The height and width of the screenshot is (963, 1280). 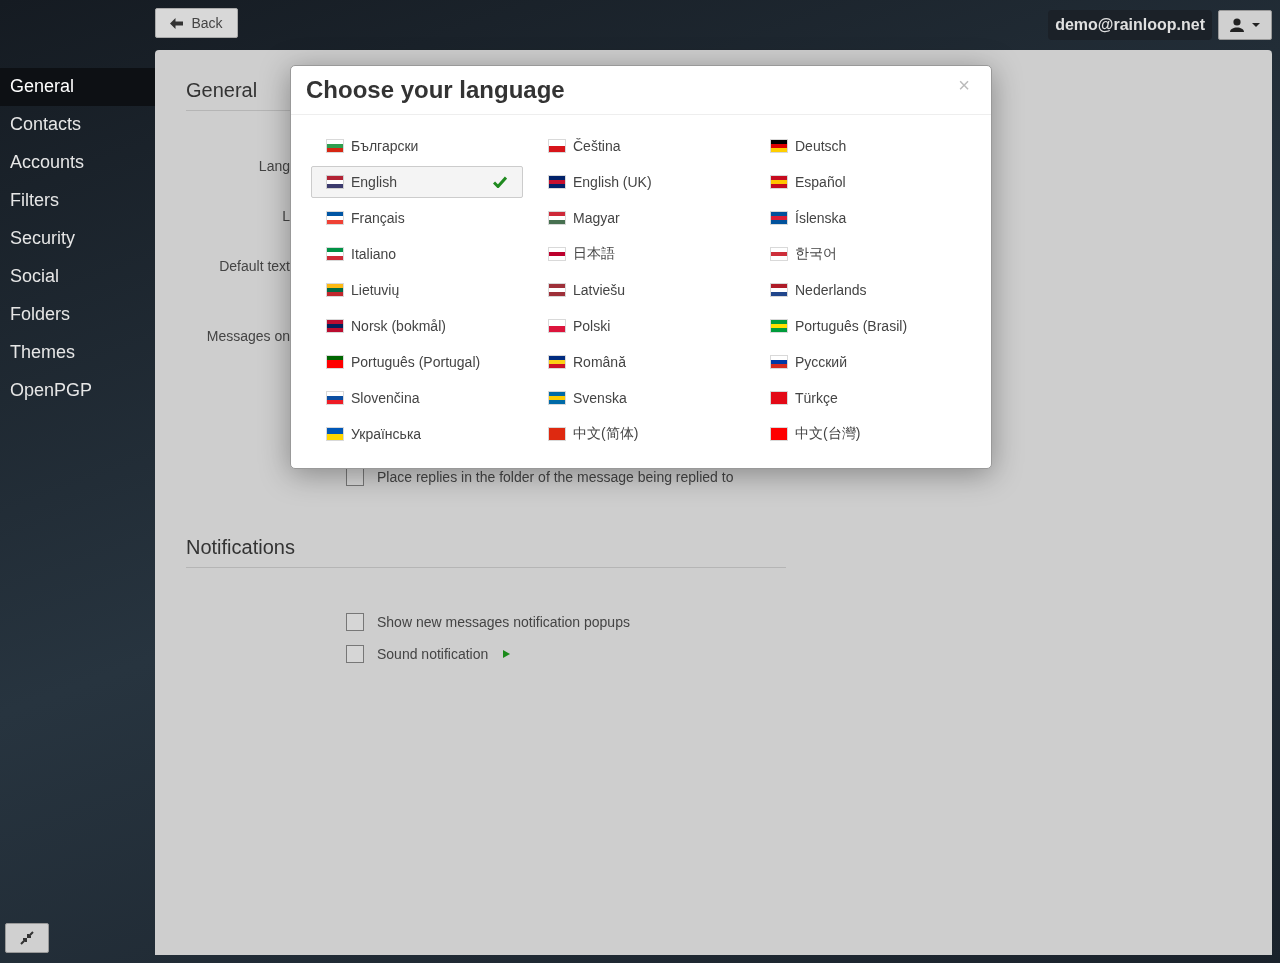 I want to click on sidebar-item: Social, so click(x=77, y=277).